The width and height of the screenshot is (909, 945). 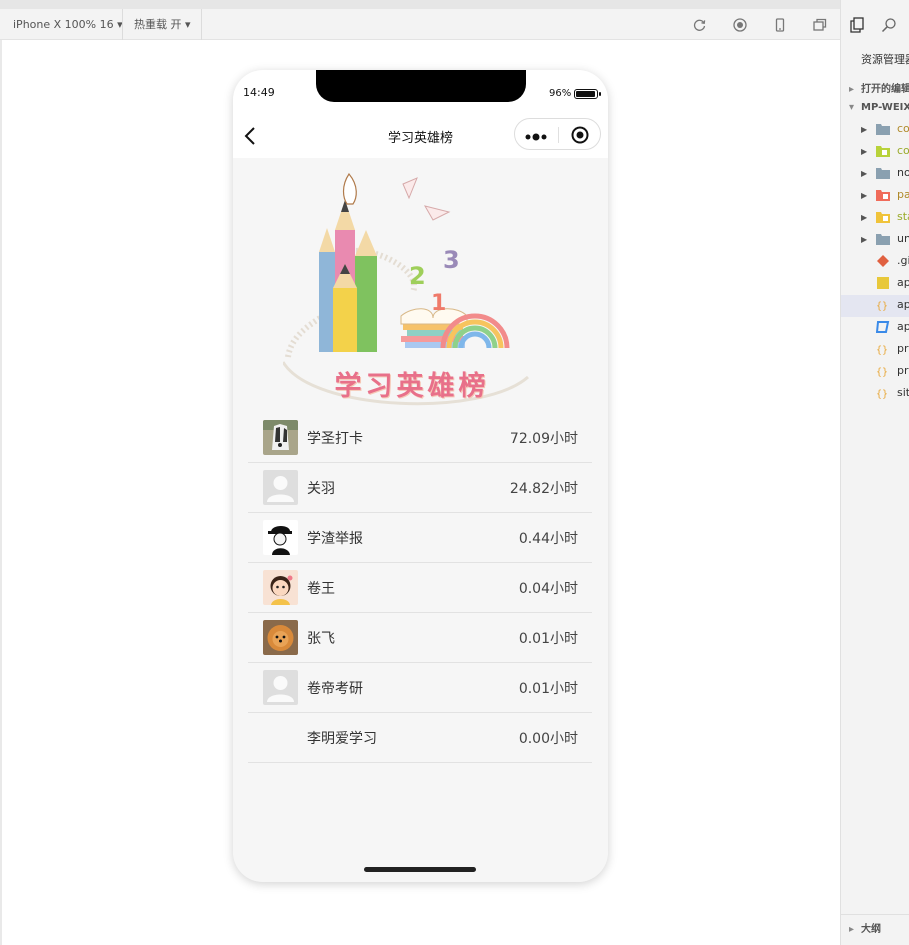 I want to click on leaderboard-row: 张飞 0.01小时, so click(x=420, y=638).